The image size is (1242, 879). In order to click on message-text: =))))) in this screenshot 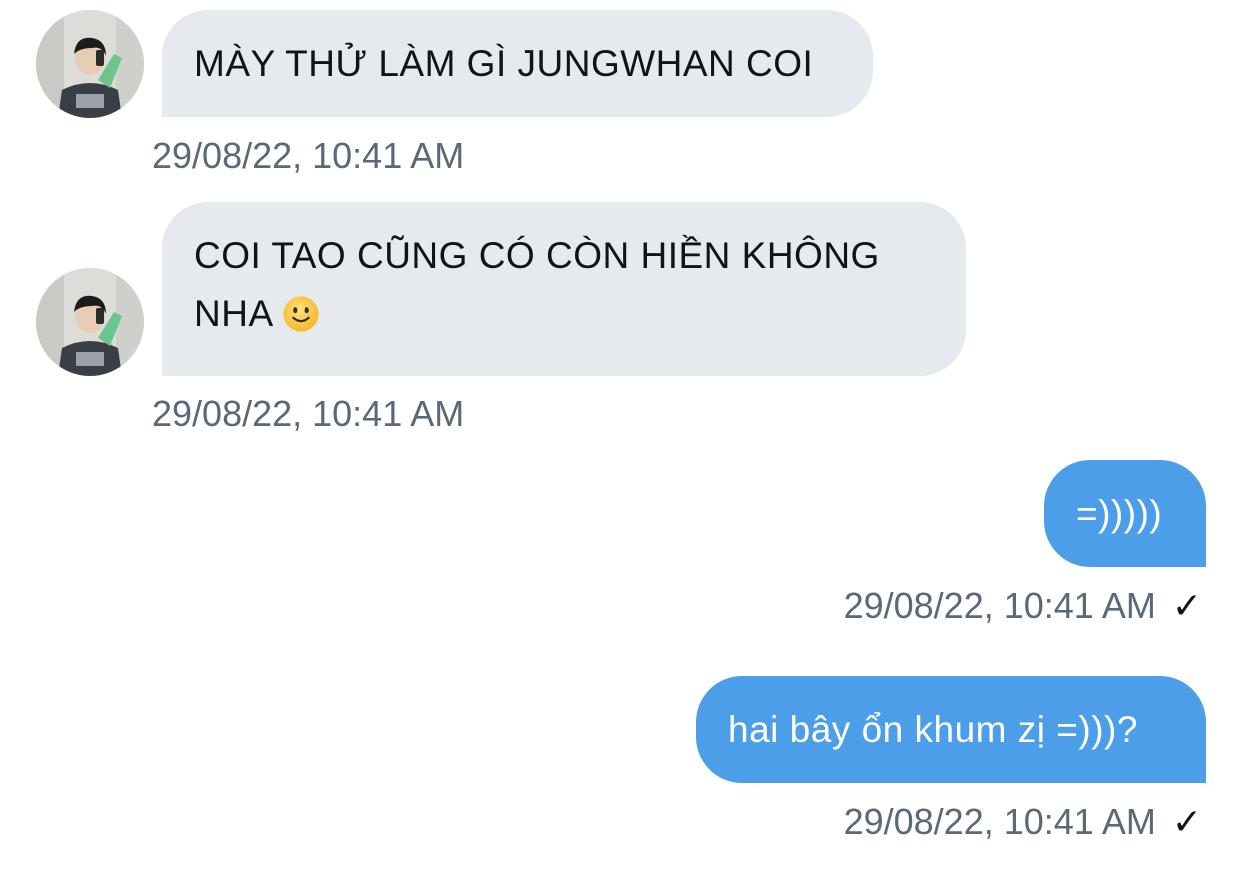, I will do `click(1119, 513)`.